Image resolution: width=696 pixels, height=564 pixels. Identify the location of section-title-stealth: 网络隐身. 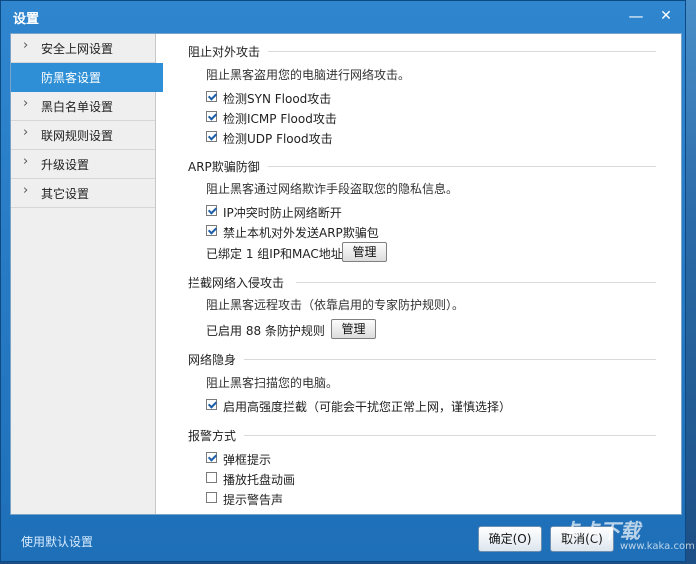
(212, 360).